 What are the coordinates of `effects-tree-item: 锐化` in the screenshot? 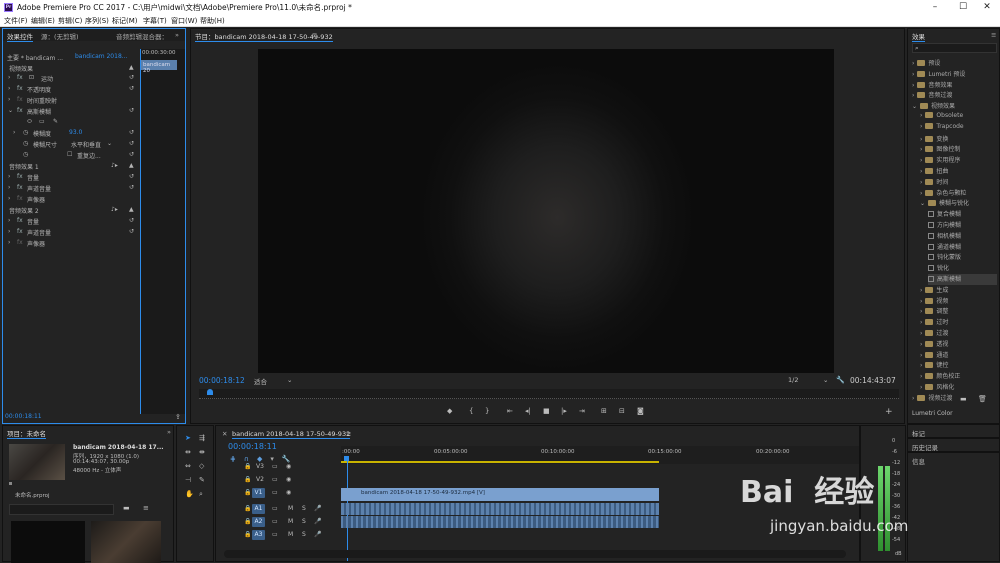 It's located at (938, 268).